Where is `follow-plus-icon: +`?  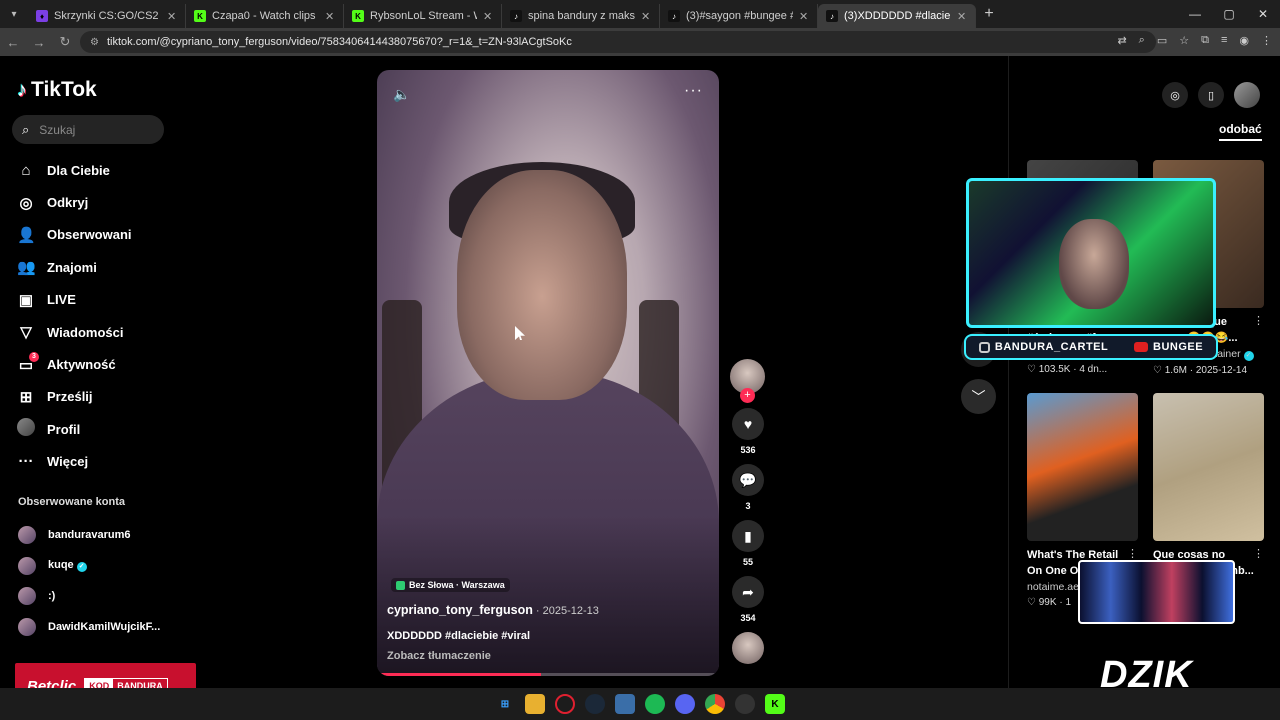
follow-plus-icon: + is located at coordinates (747, 395).